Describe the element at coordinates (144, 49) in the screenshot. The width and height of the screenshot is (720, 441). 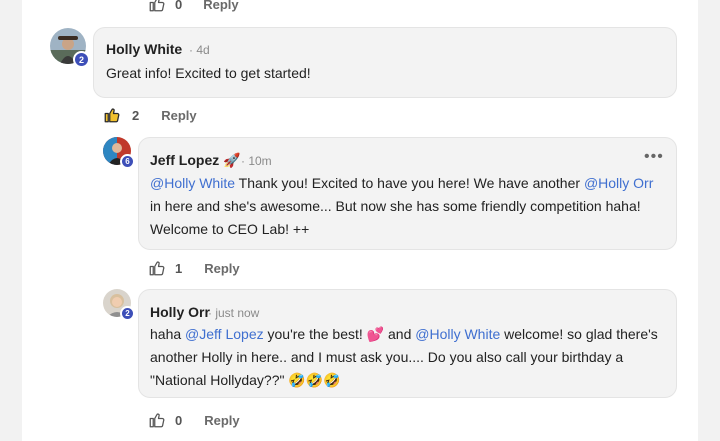
I see `comment-author: Holly White` at that location.